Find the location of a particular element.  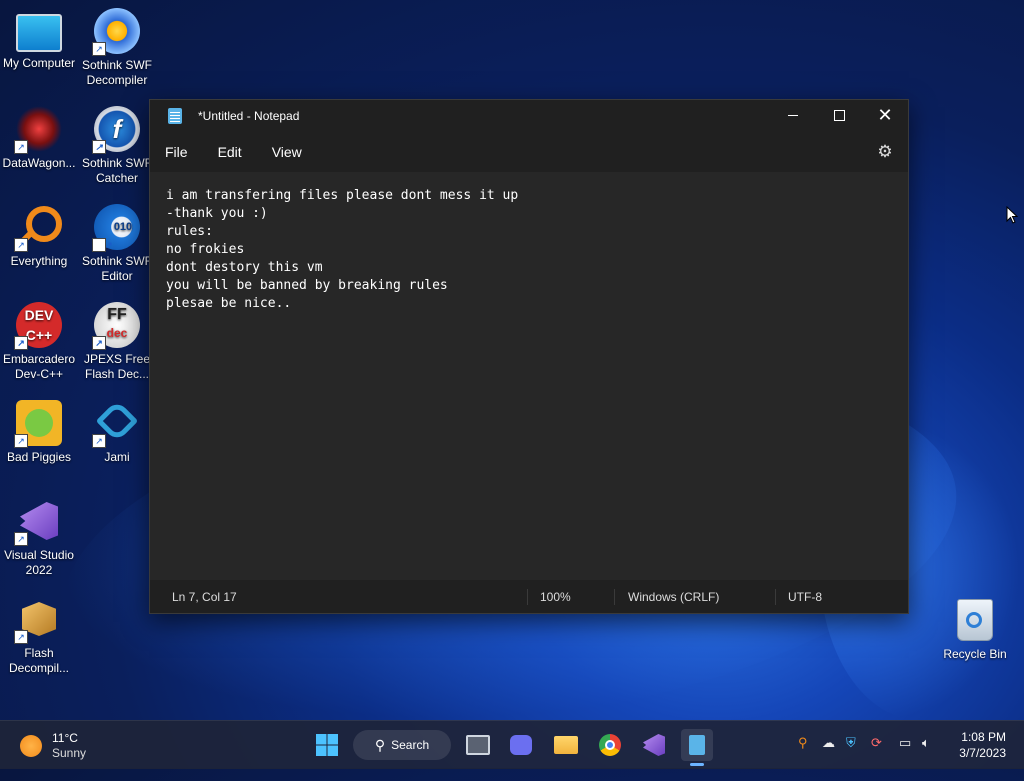

file-explorer-button is located at coordinates (566, 745).